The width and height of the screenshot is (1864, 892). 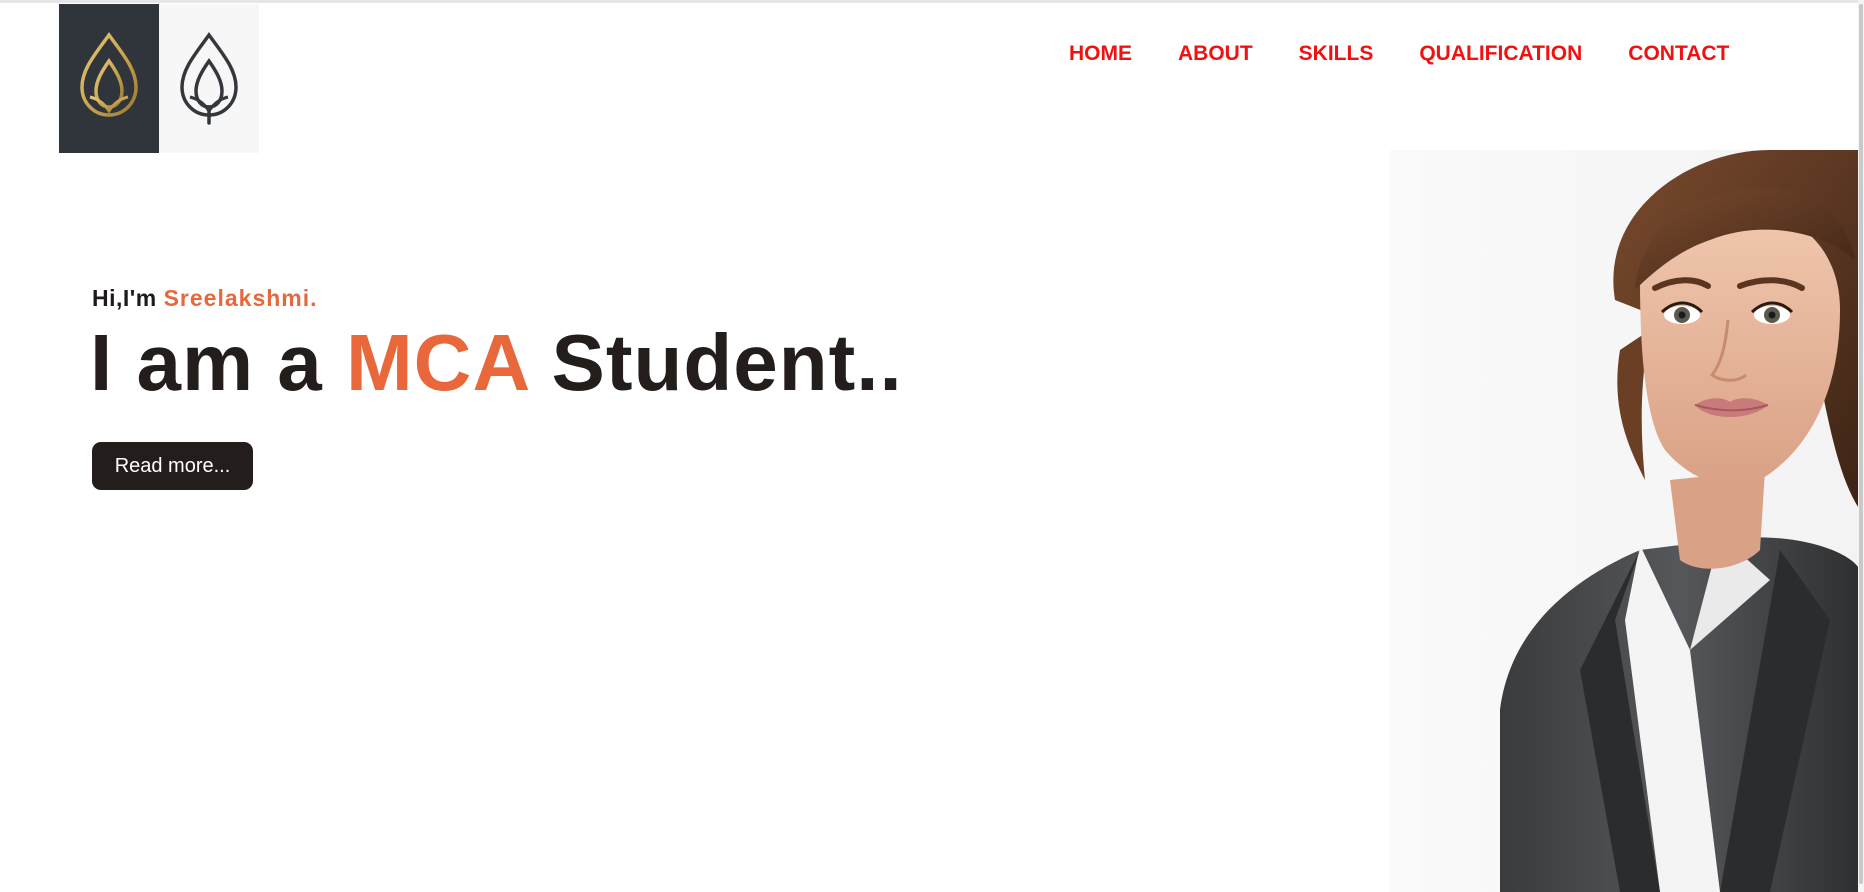 I want to click on leaf-logo-dark-icon, so click(x=209, y=78).